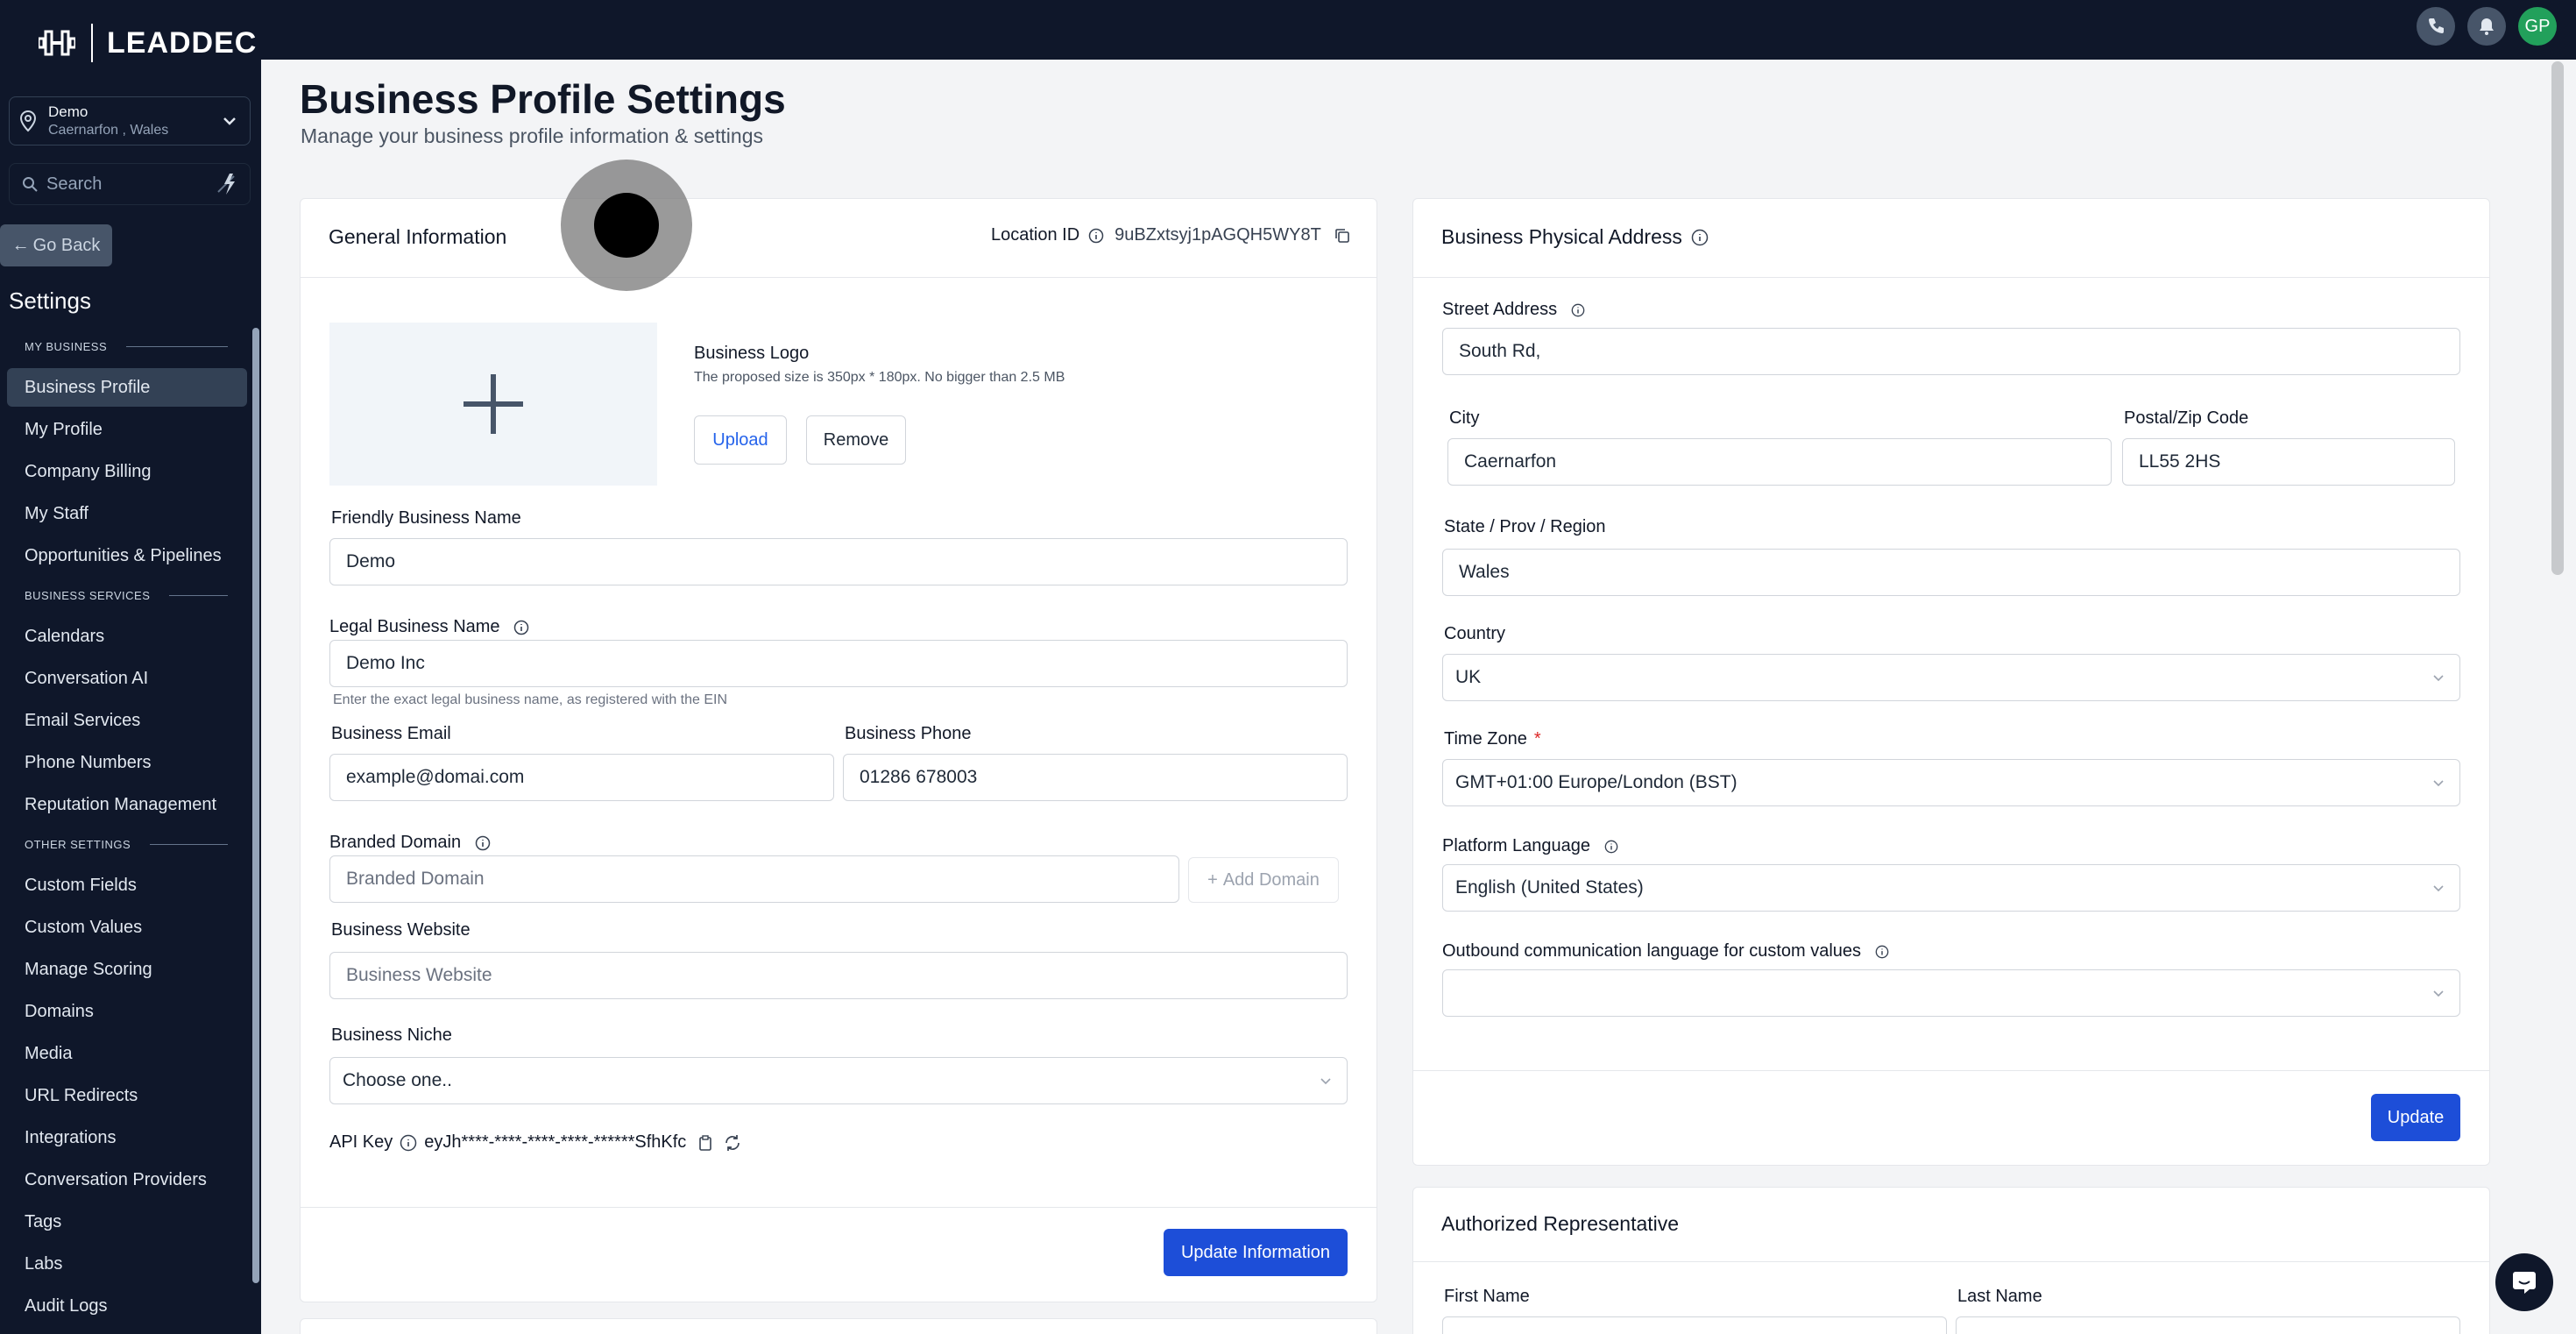 The height and width of the screenshot is (1334, 2576). Describe the element at coordinates (1779, 462) in the screenshot. I see `city-field: Caernarfon` at that location.